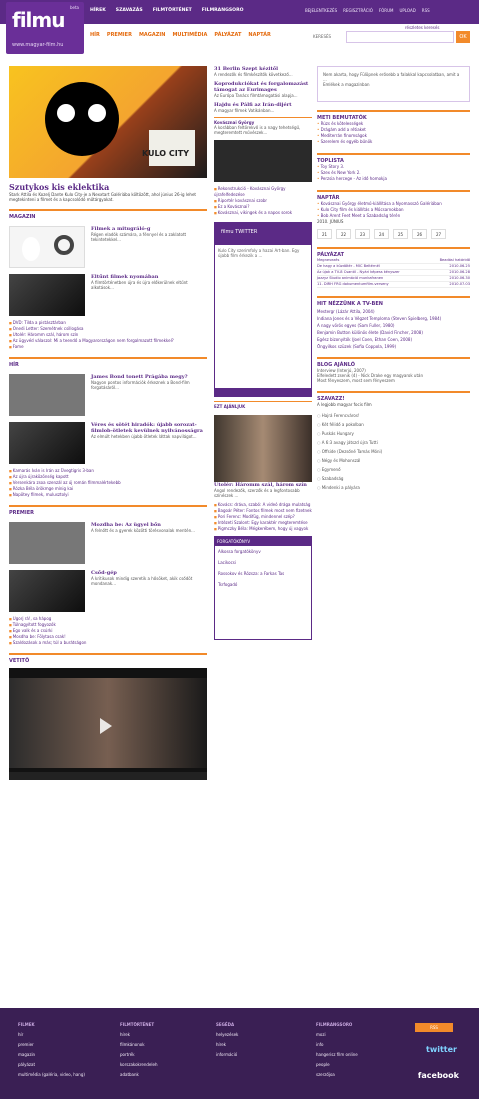  I want to click on calendar-day: 22, so click(343, 234).